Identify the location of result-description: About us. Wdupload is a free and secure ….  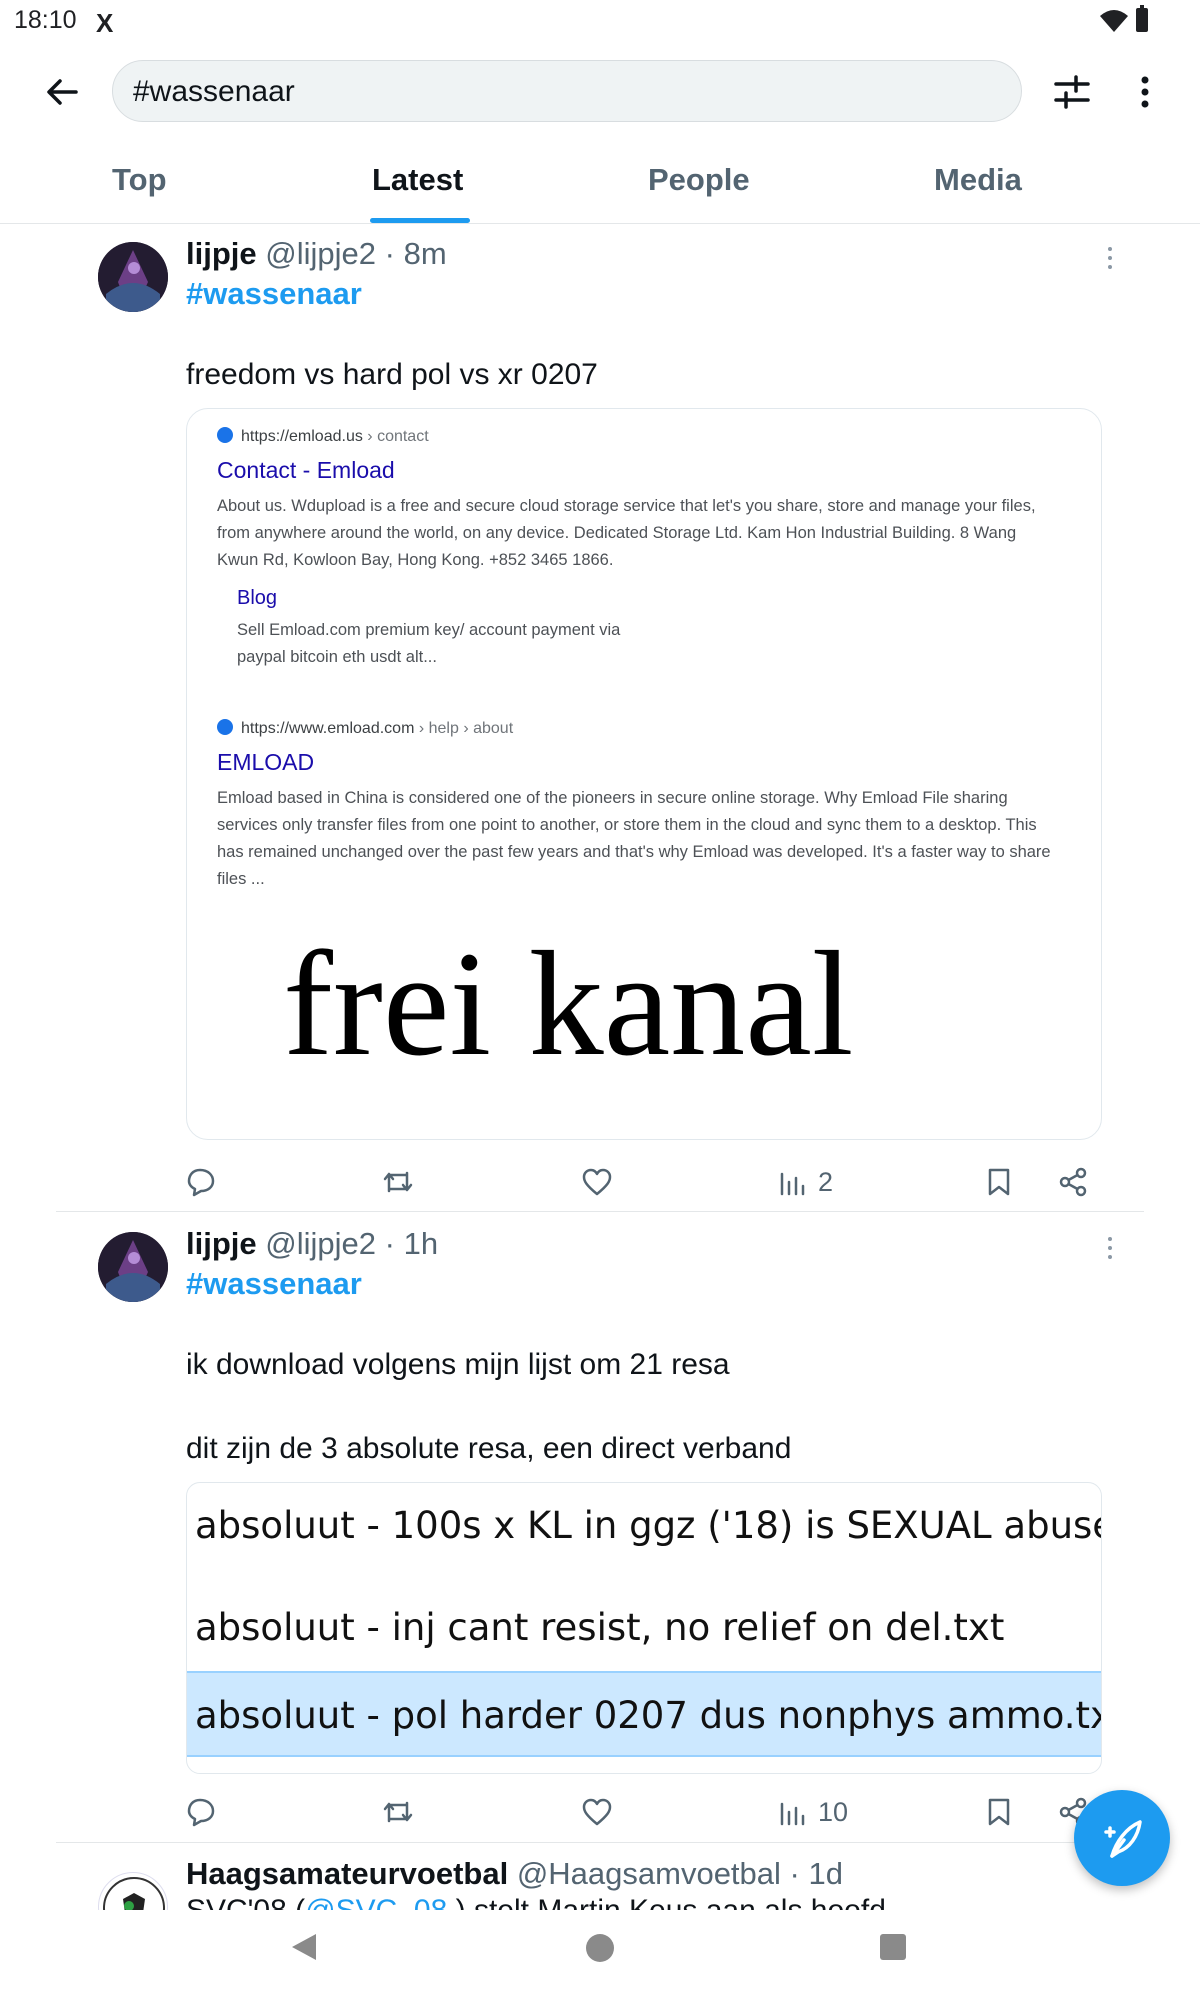
(626, 533).